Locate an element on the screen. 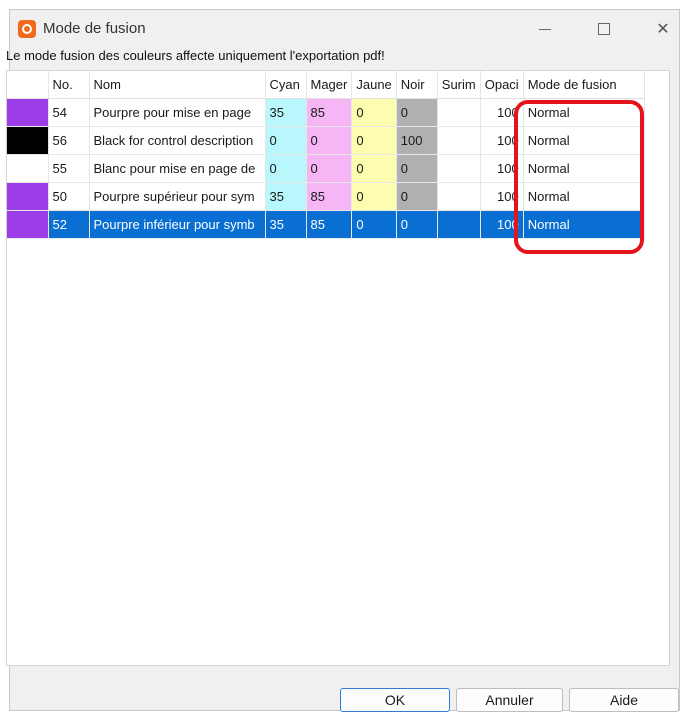 The width and height of the screenshot is (682, 713). help-button: Aide is located at coordinates (624, 700).